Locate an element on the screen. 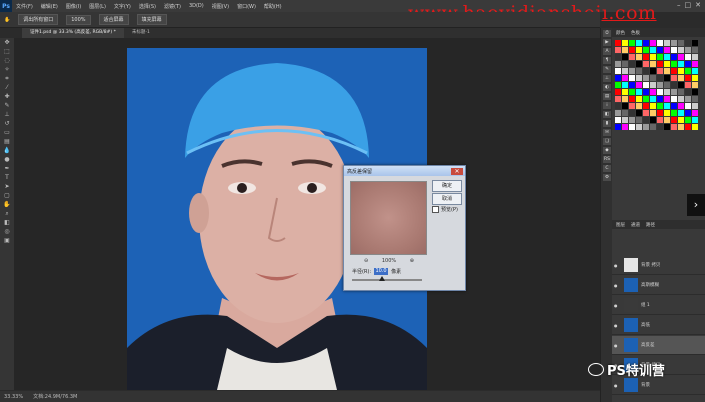  pen-tool-icon: ✒ is located at coordinates (7, 169).